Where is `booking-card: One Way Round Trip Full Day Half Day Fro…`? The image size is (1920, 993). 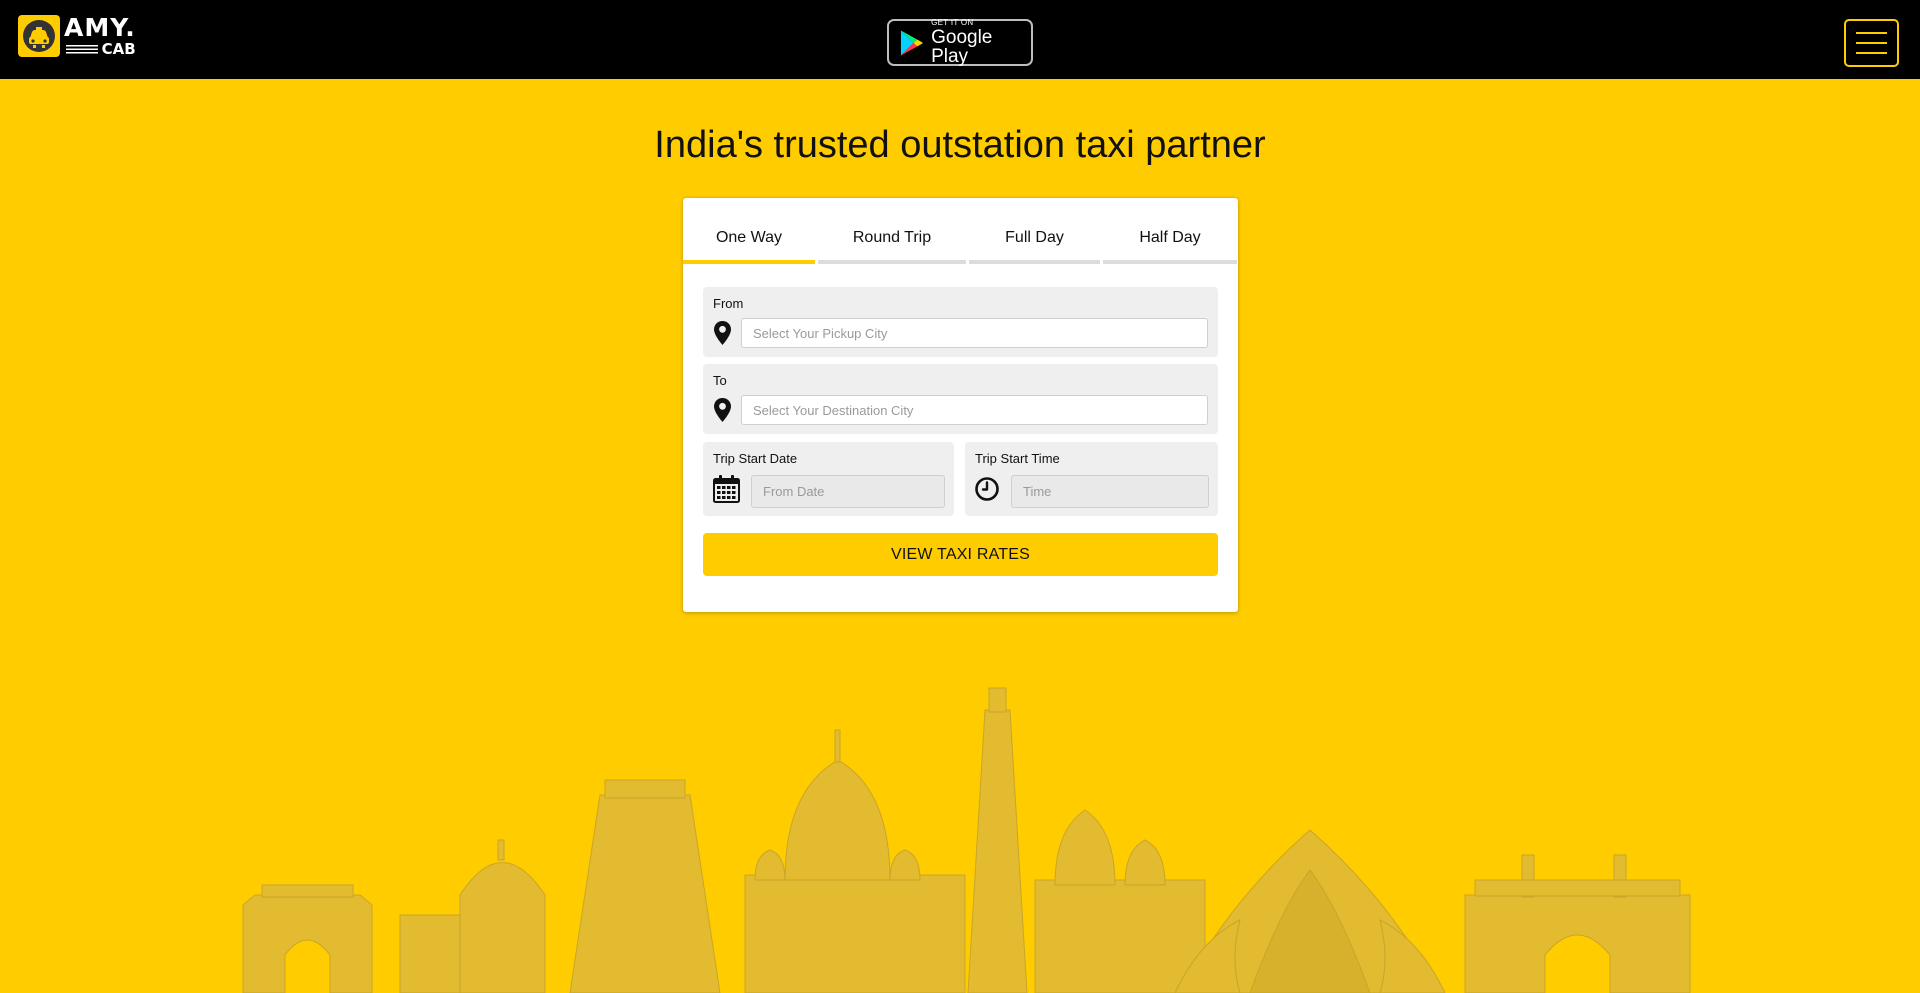
booking-card: One Way Round Trip Full Day Half Day Fro… is located at coordinates (960, 405).